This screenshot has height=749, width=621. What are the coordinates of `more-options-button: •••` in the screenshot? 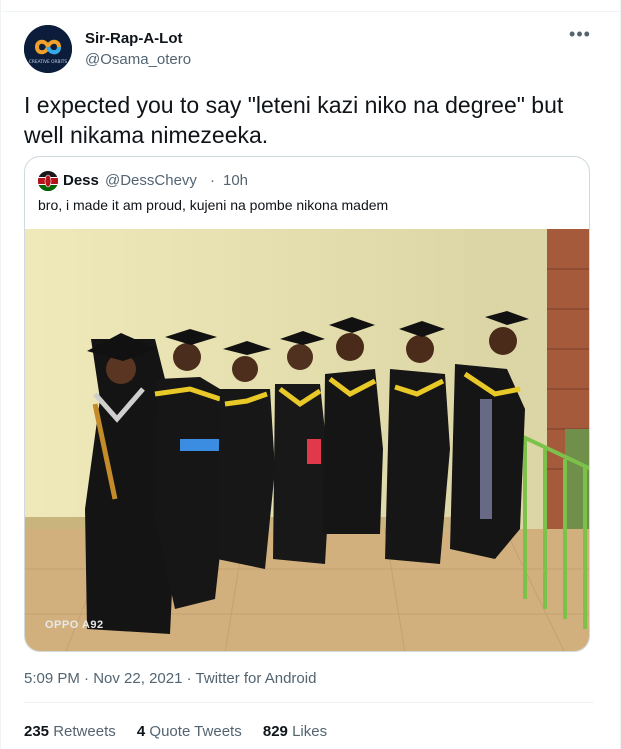 It's located at (580, 35).